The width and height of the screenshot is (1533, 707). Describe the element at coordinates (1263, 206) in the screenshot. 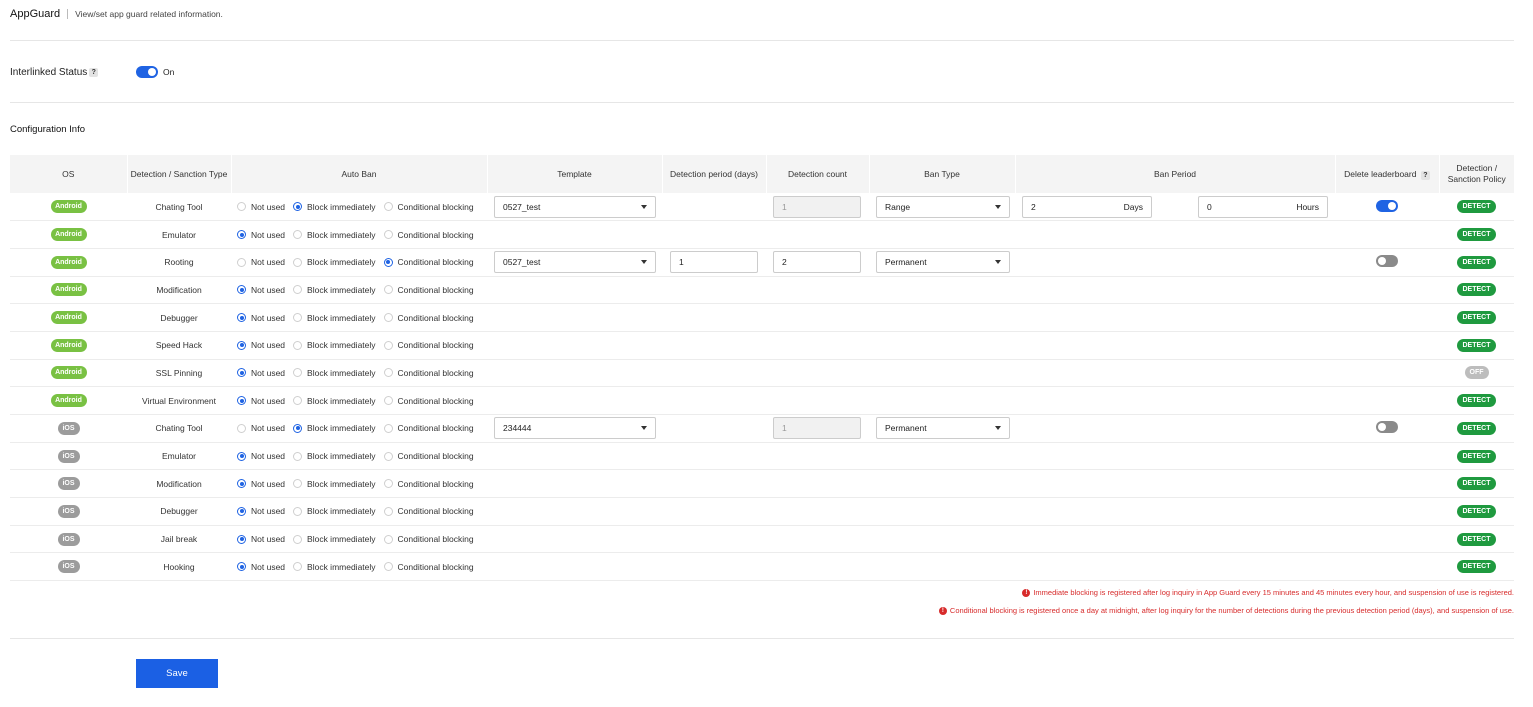

I see `ban-period-hours-input: 0 Hours` at that location.